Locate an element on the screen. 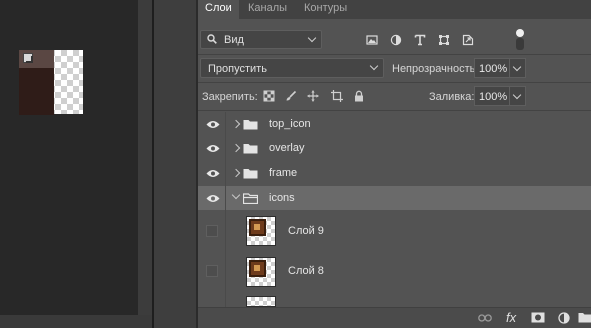  new-group-icon is located at coordinates (584, 317).